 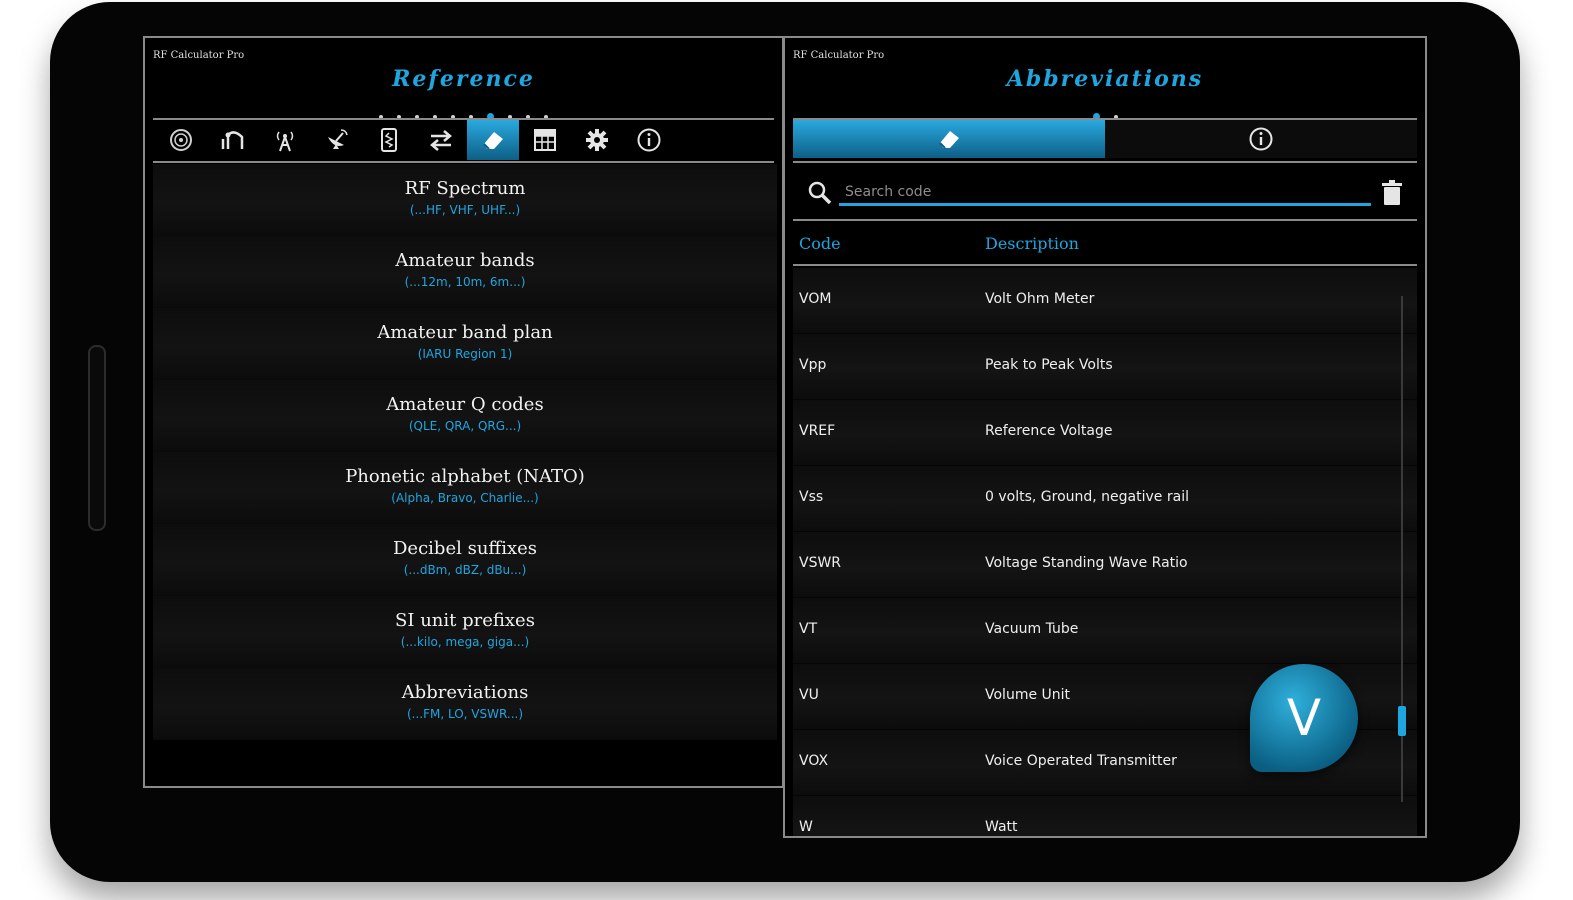 What do you see at coordinates (233, 140) in the screenshot?
I see `signal-curve-icon` at bounding box center [233, 140].